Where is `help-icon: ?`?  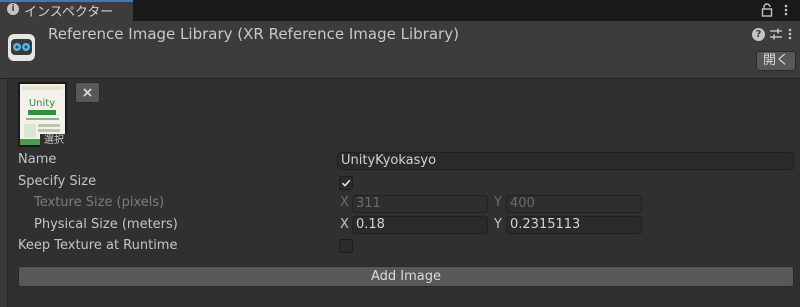
help-icon: ? is located at coordinates (758, 34).